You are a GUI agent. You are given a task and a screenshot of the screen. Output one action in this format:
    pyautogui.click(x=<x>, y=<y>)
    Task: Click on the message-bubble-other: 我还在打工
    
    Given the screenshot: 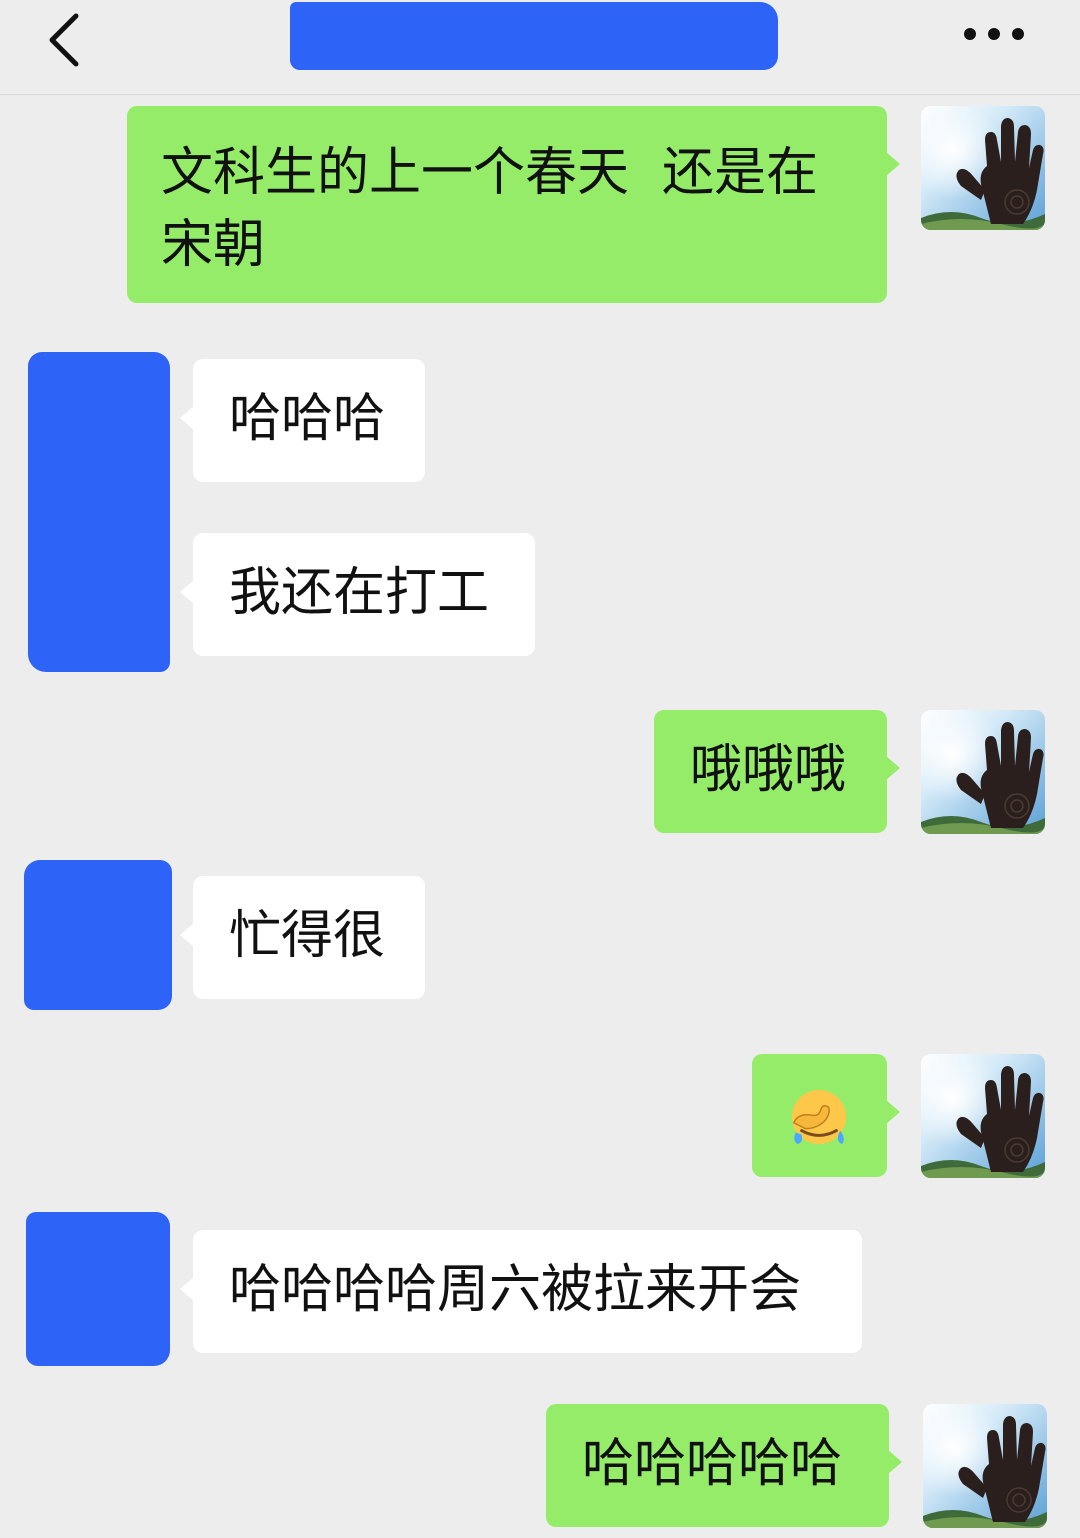 What is the action you would take?
    pyautogui.click(x=364, y=594)
    